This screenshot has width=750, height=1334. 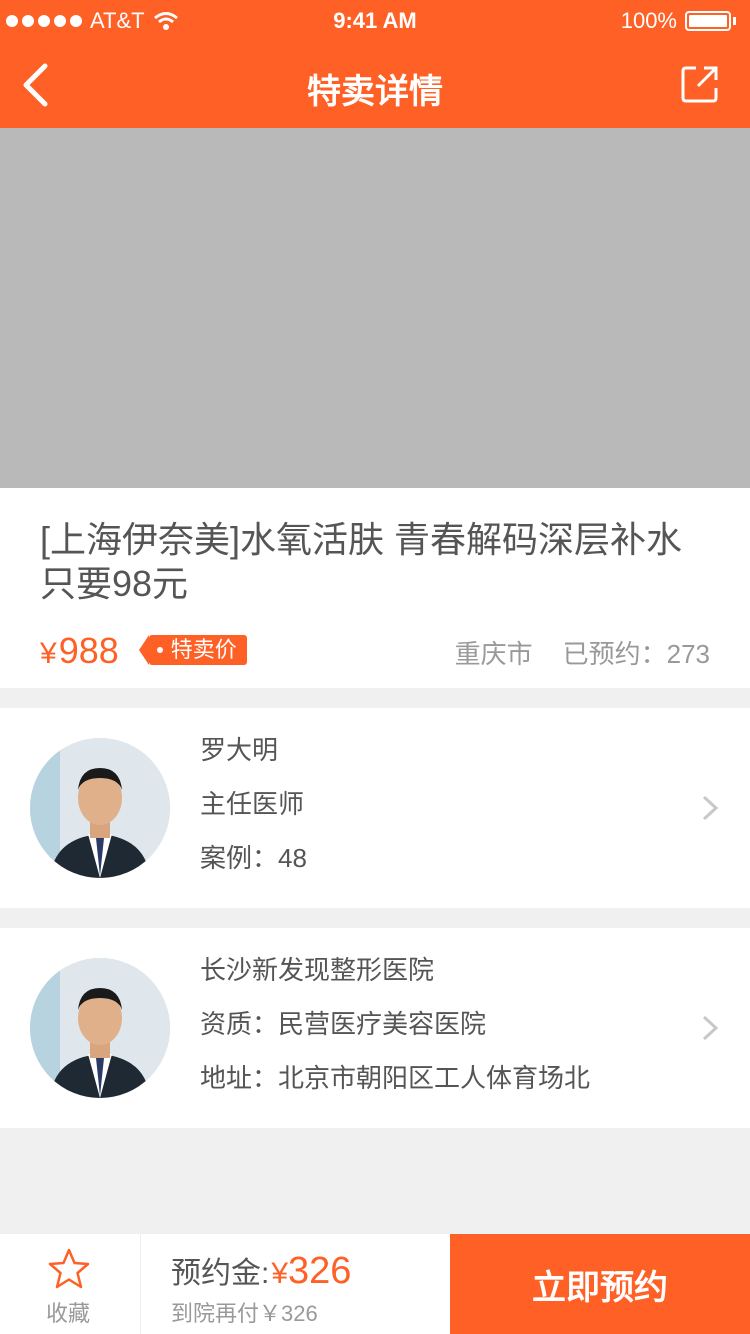 What do you see at coordinates (375, 650) in the screenshot?
I see `price-row: ¥ 988 特卖价 重庆市 已预约：273` at bounding box center [375, 650].